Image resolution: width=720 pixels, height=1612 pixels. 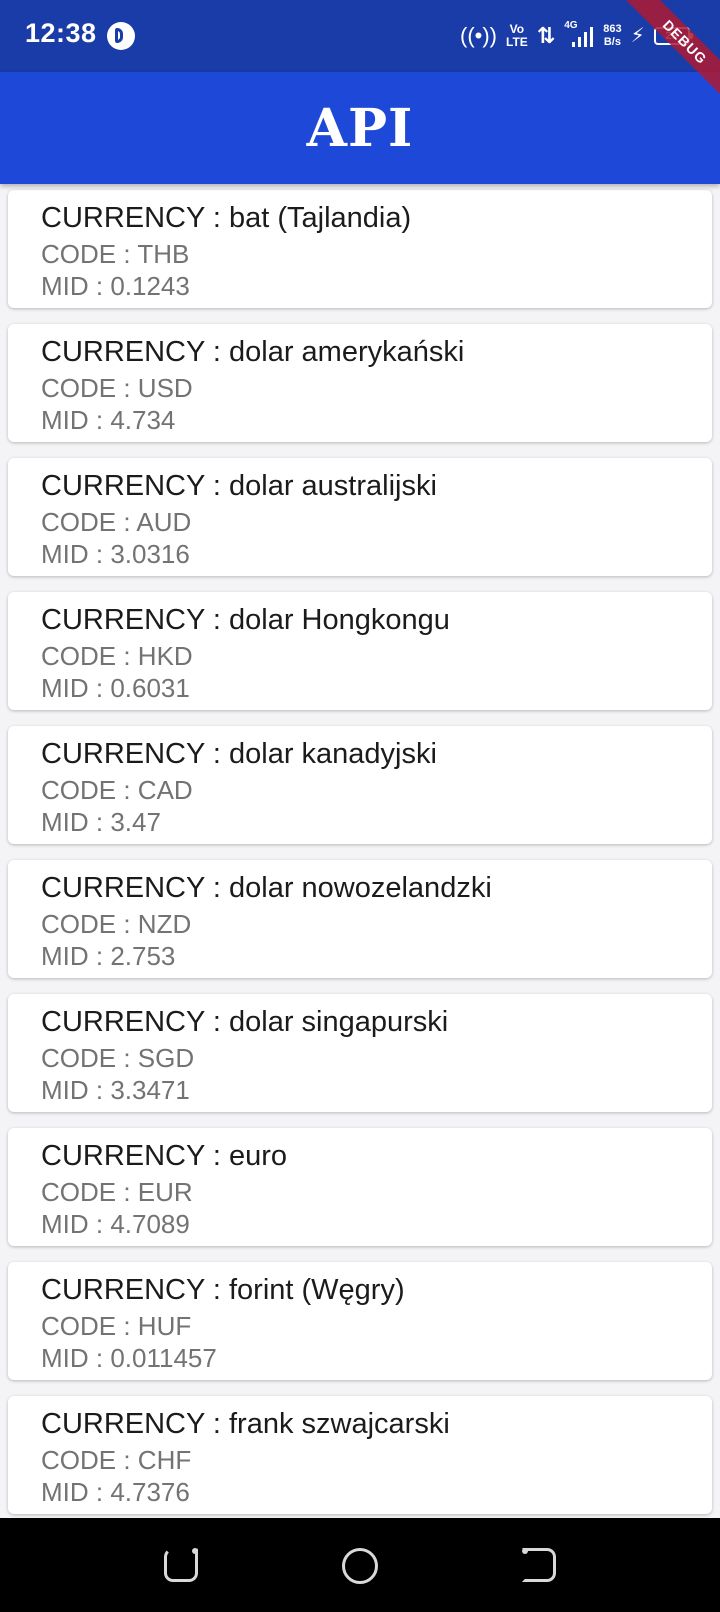 What do you see at coordinates (612, 29) in the screenshot?
I see `speed-value: 863` at bounding box center [612, 29].